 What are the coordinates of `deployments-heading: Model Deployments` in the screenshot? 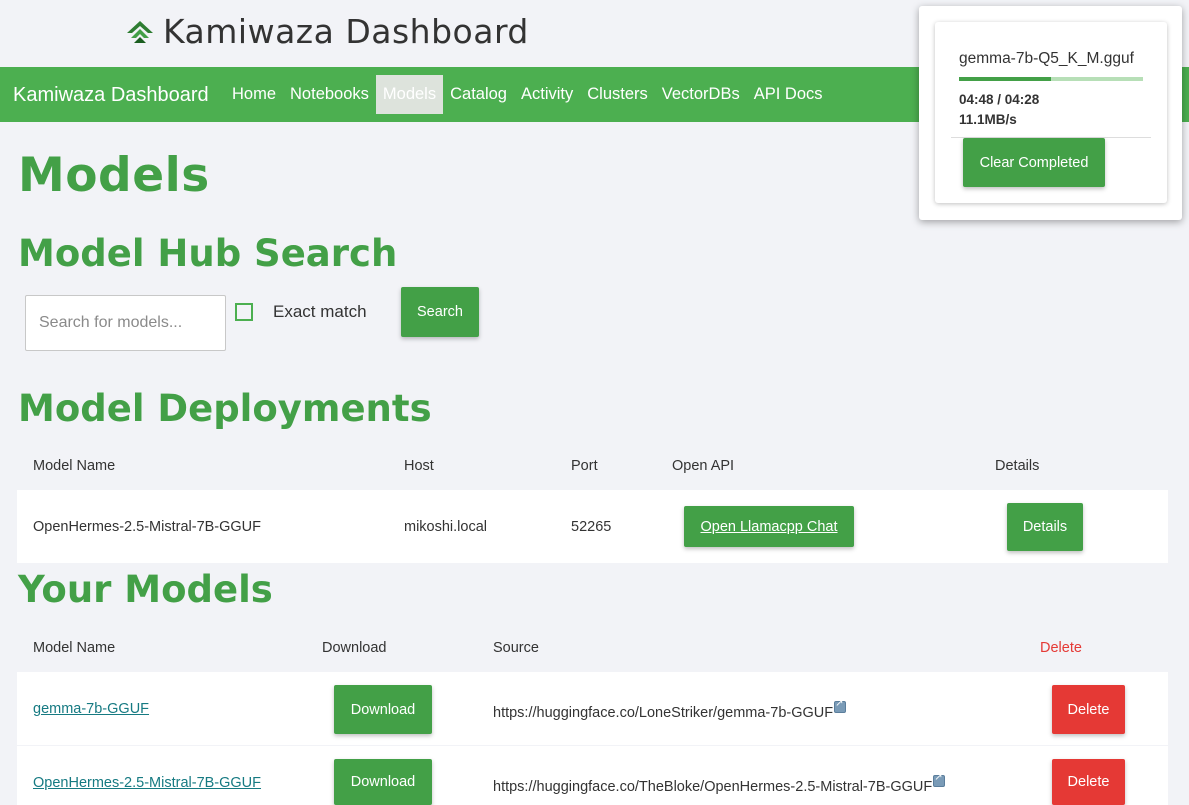 It's located at (225, 408).